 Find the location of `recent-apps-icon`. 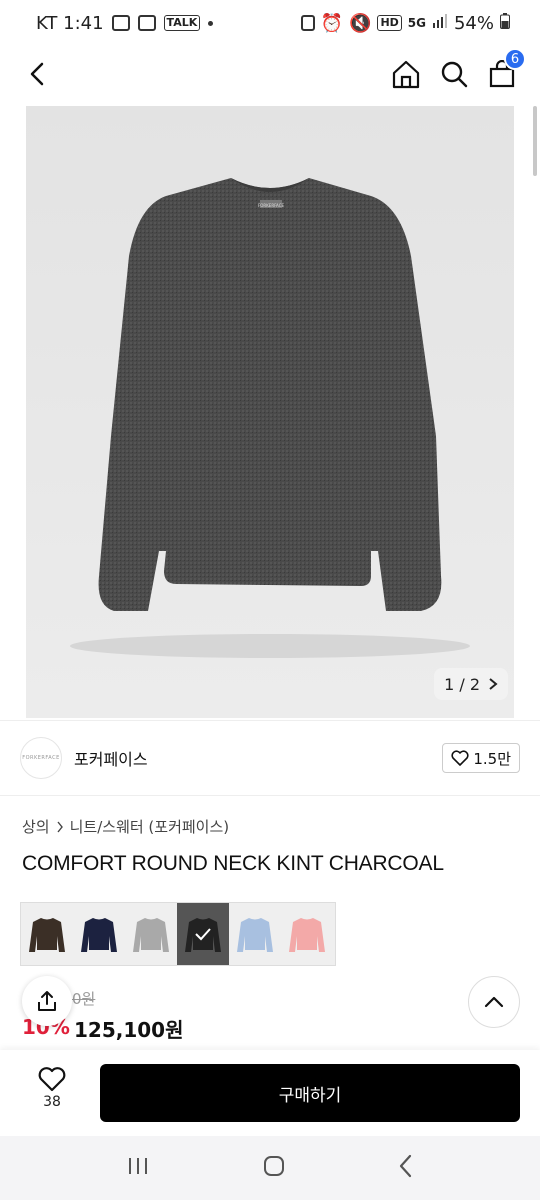

recent-apps-icon is located at coordinates (138, 1166).